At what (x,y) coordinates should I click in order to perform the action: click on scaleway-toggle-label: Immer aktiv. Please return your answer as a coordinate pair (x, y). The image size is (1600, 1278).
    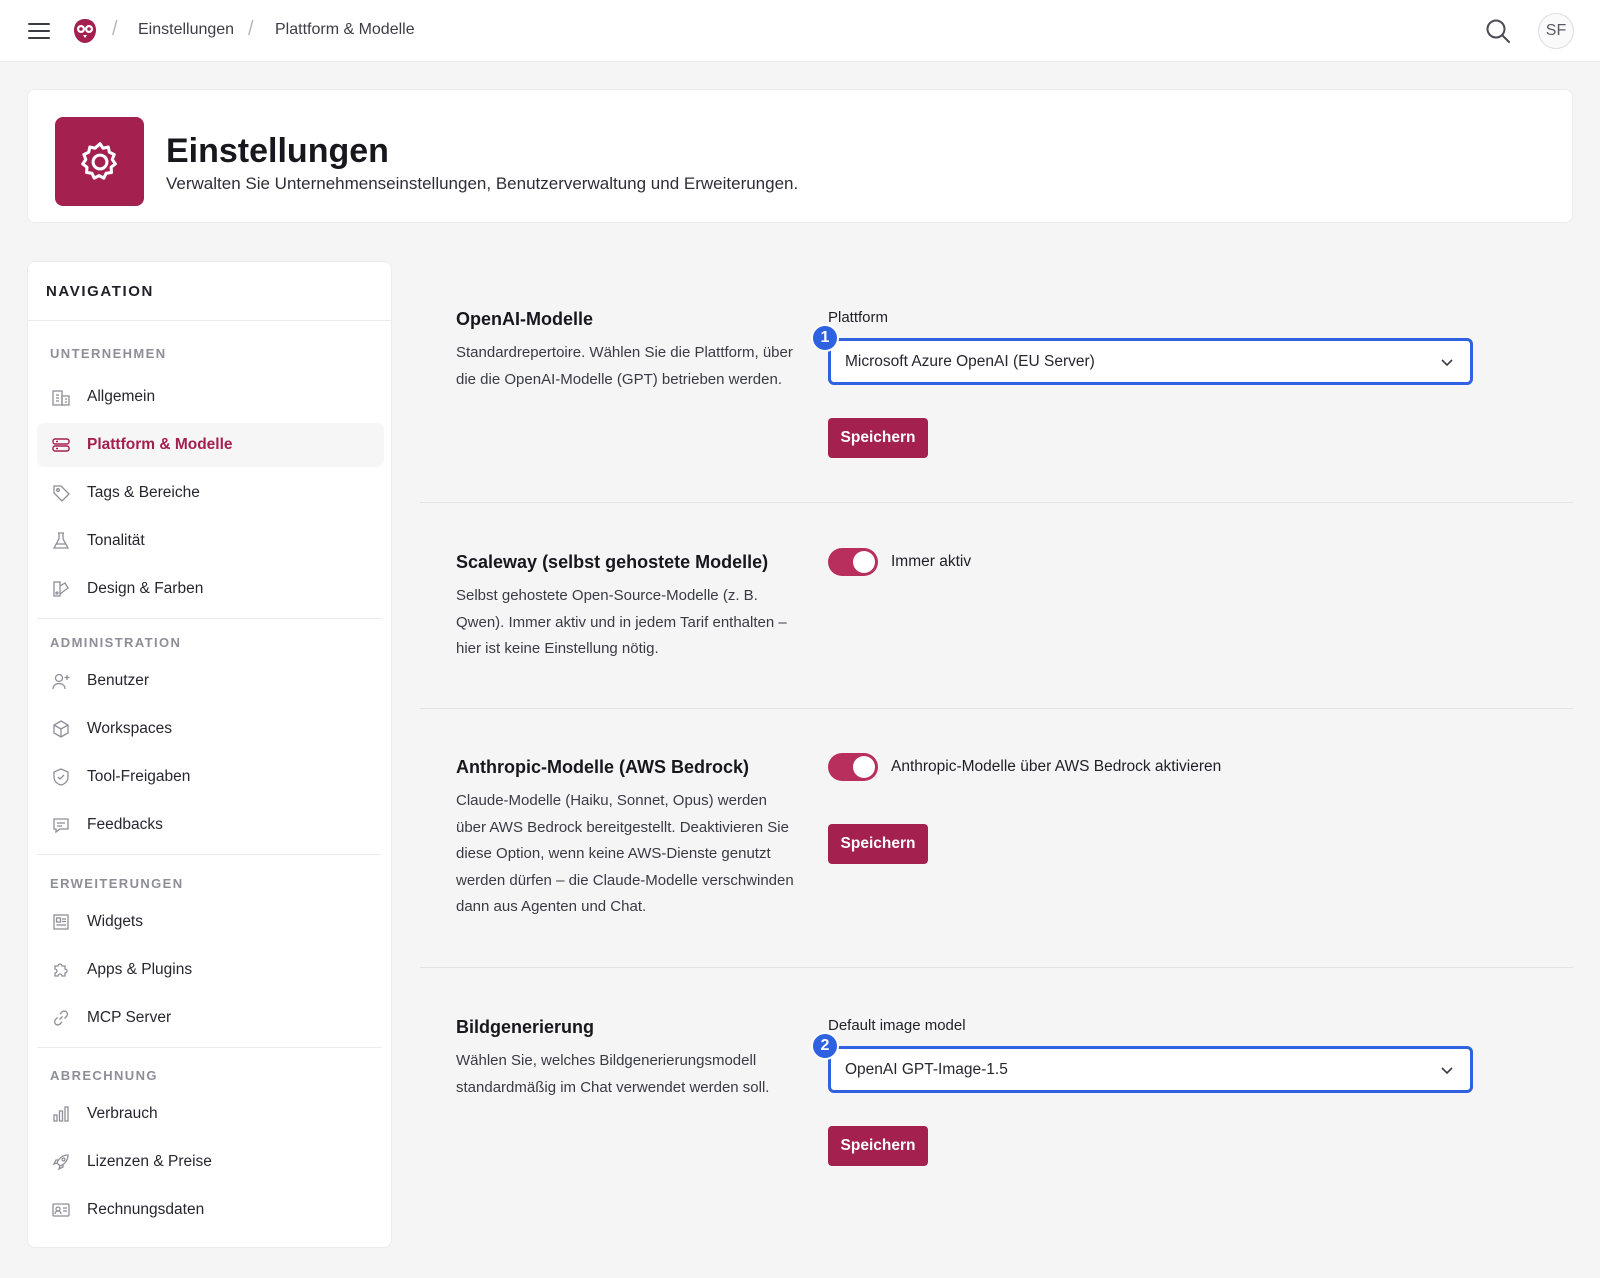
    Looking at the image, I should click on (931, 561).